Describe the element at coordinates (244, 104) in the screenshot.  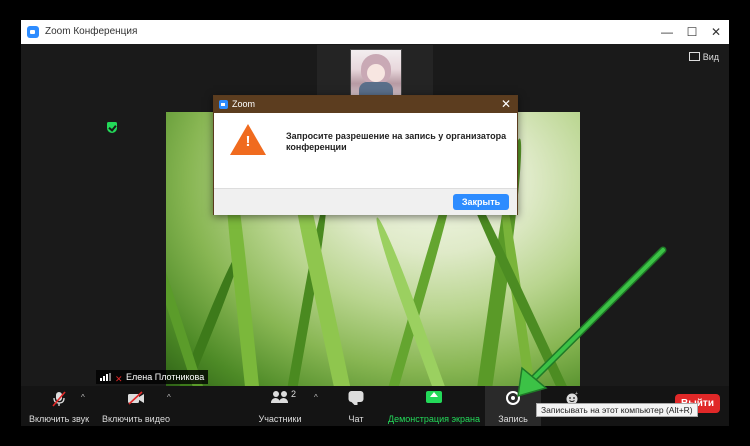
I see `dialog-title: Zoom` at that location.